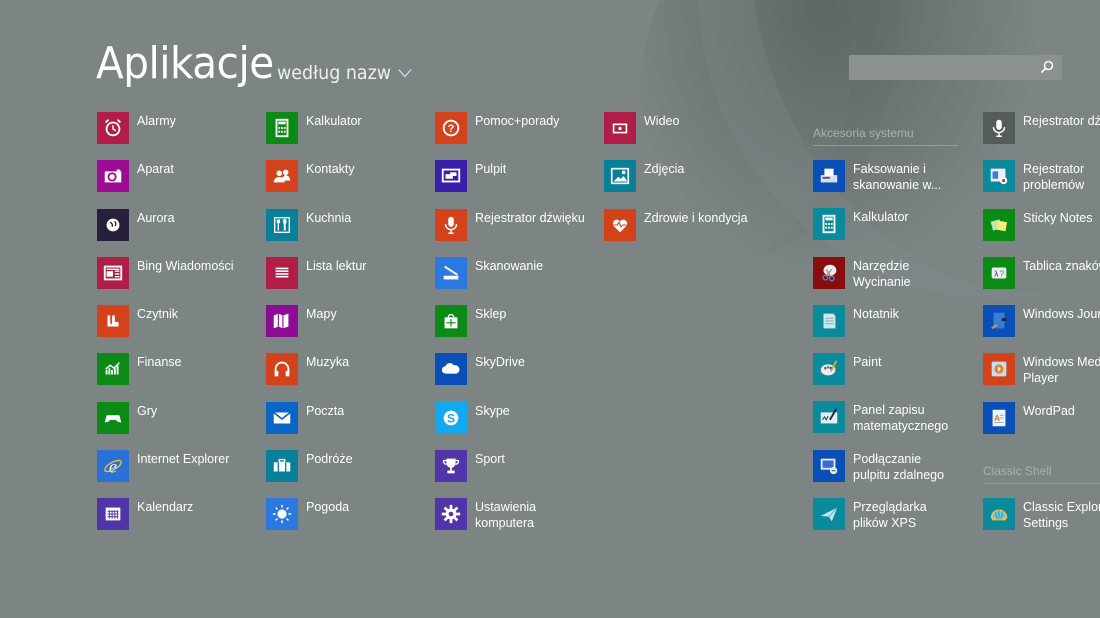 The image size is (1100, 618). Describe the element at coordinates (490, 459) in the screenshot. I see `app-label: Sport` at that location.